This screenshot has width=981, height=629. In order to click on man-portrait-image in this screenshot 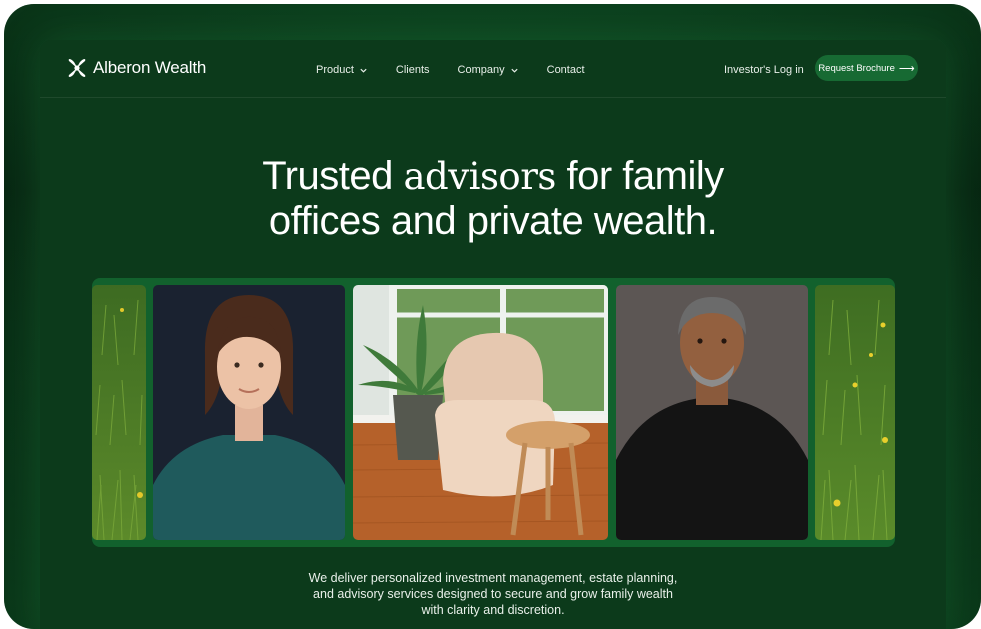, I will do `click(712, 412)`.